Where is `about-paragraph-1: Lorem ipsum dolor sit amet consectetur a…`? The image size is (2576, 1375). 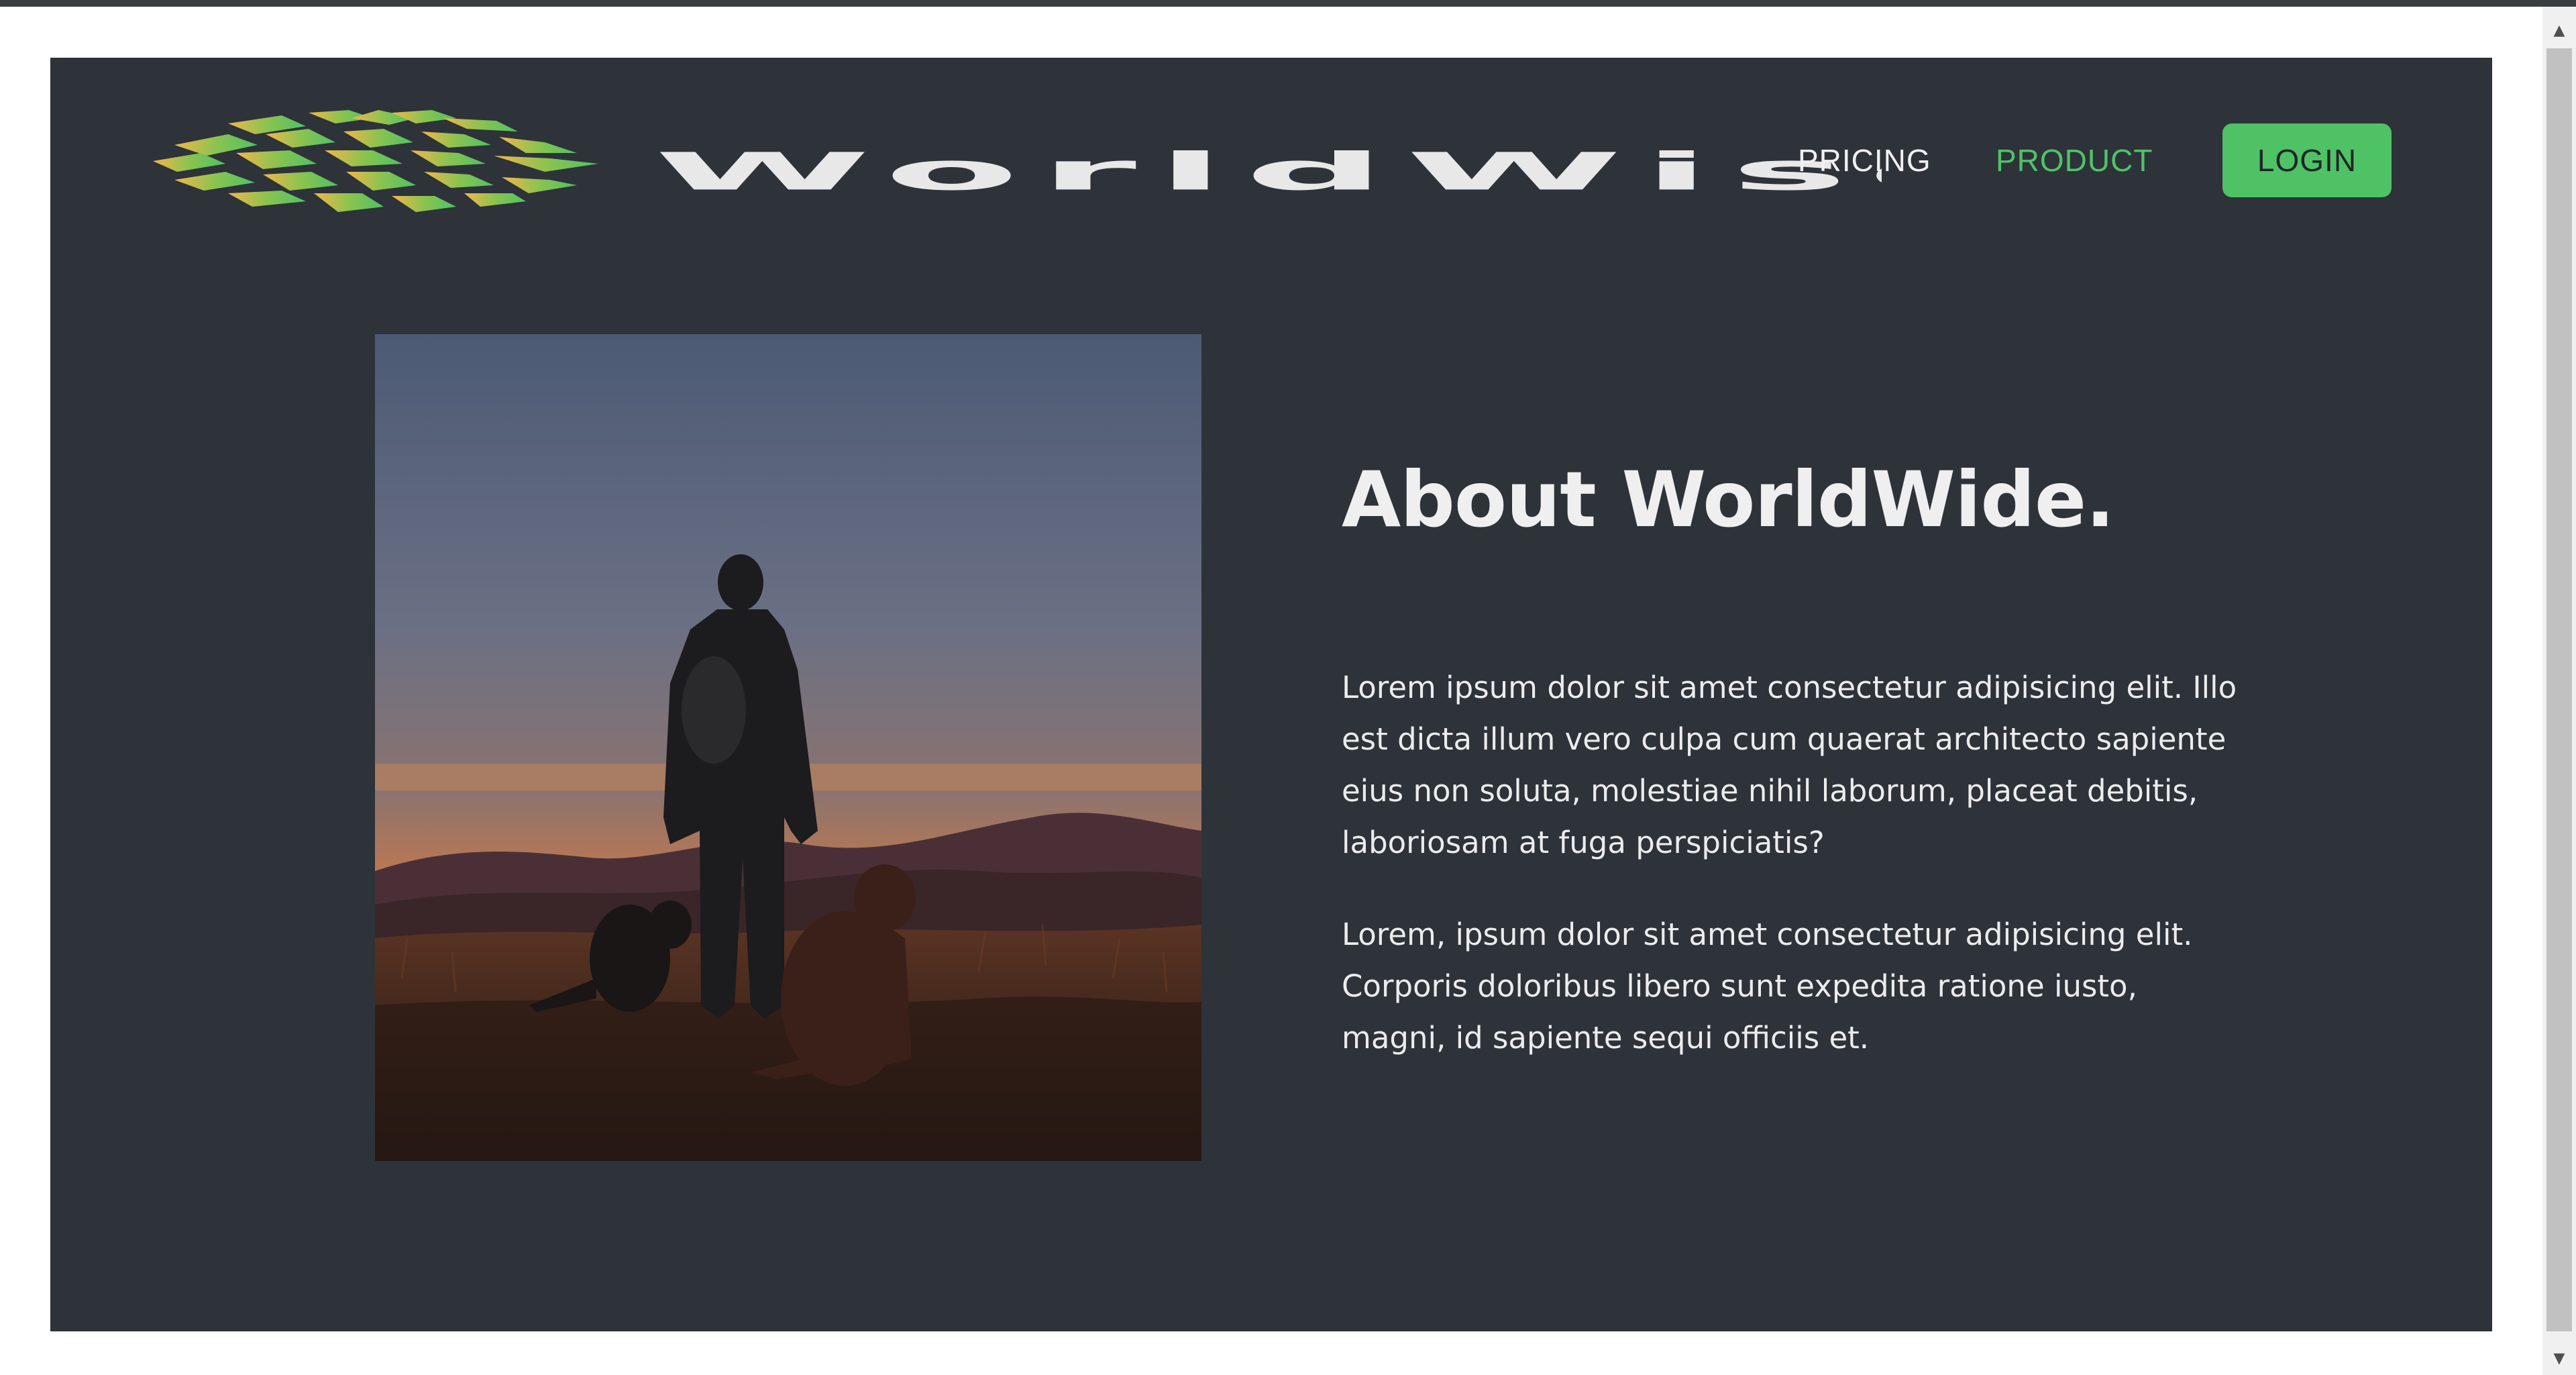 about-paragraph-1: Lorem ipsum dolor sit amet consectetur a… is located at coordinates (1789, 765).